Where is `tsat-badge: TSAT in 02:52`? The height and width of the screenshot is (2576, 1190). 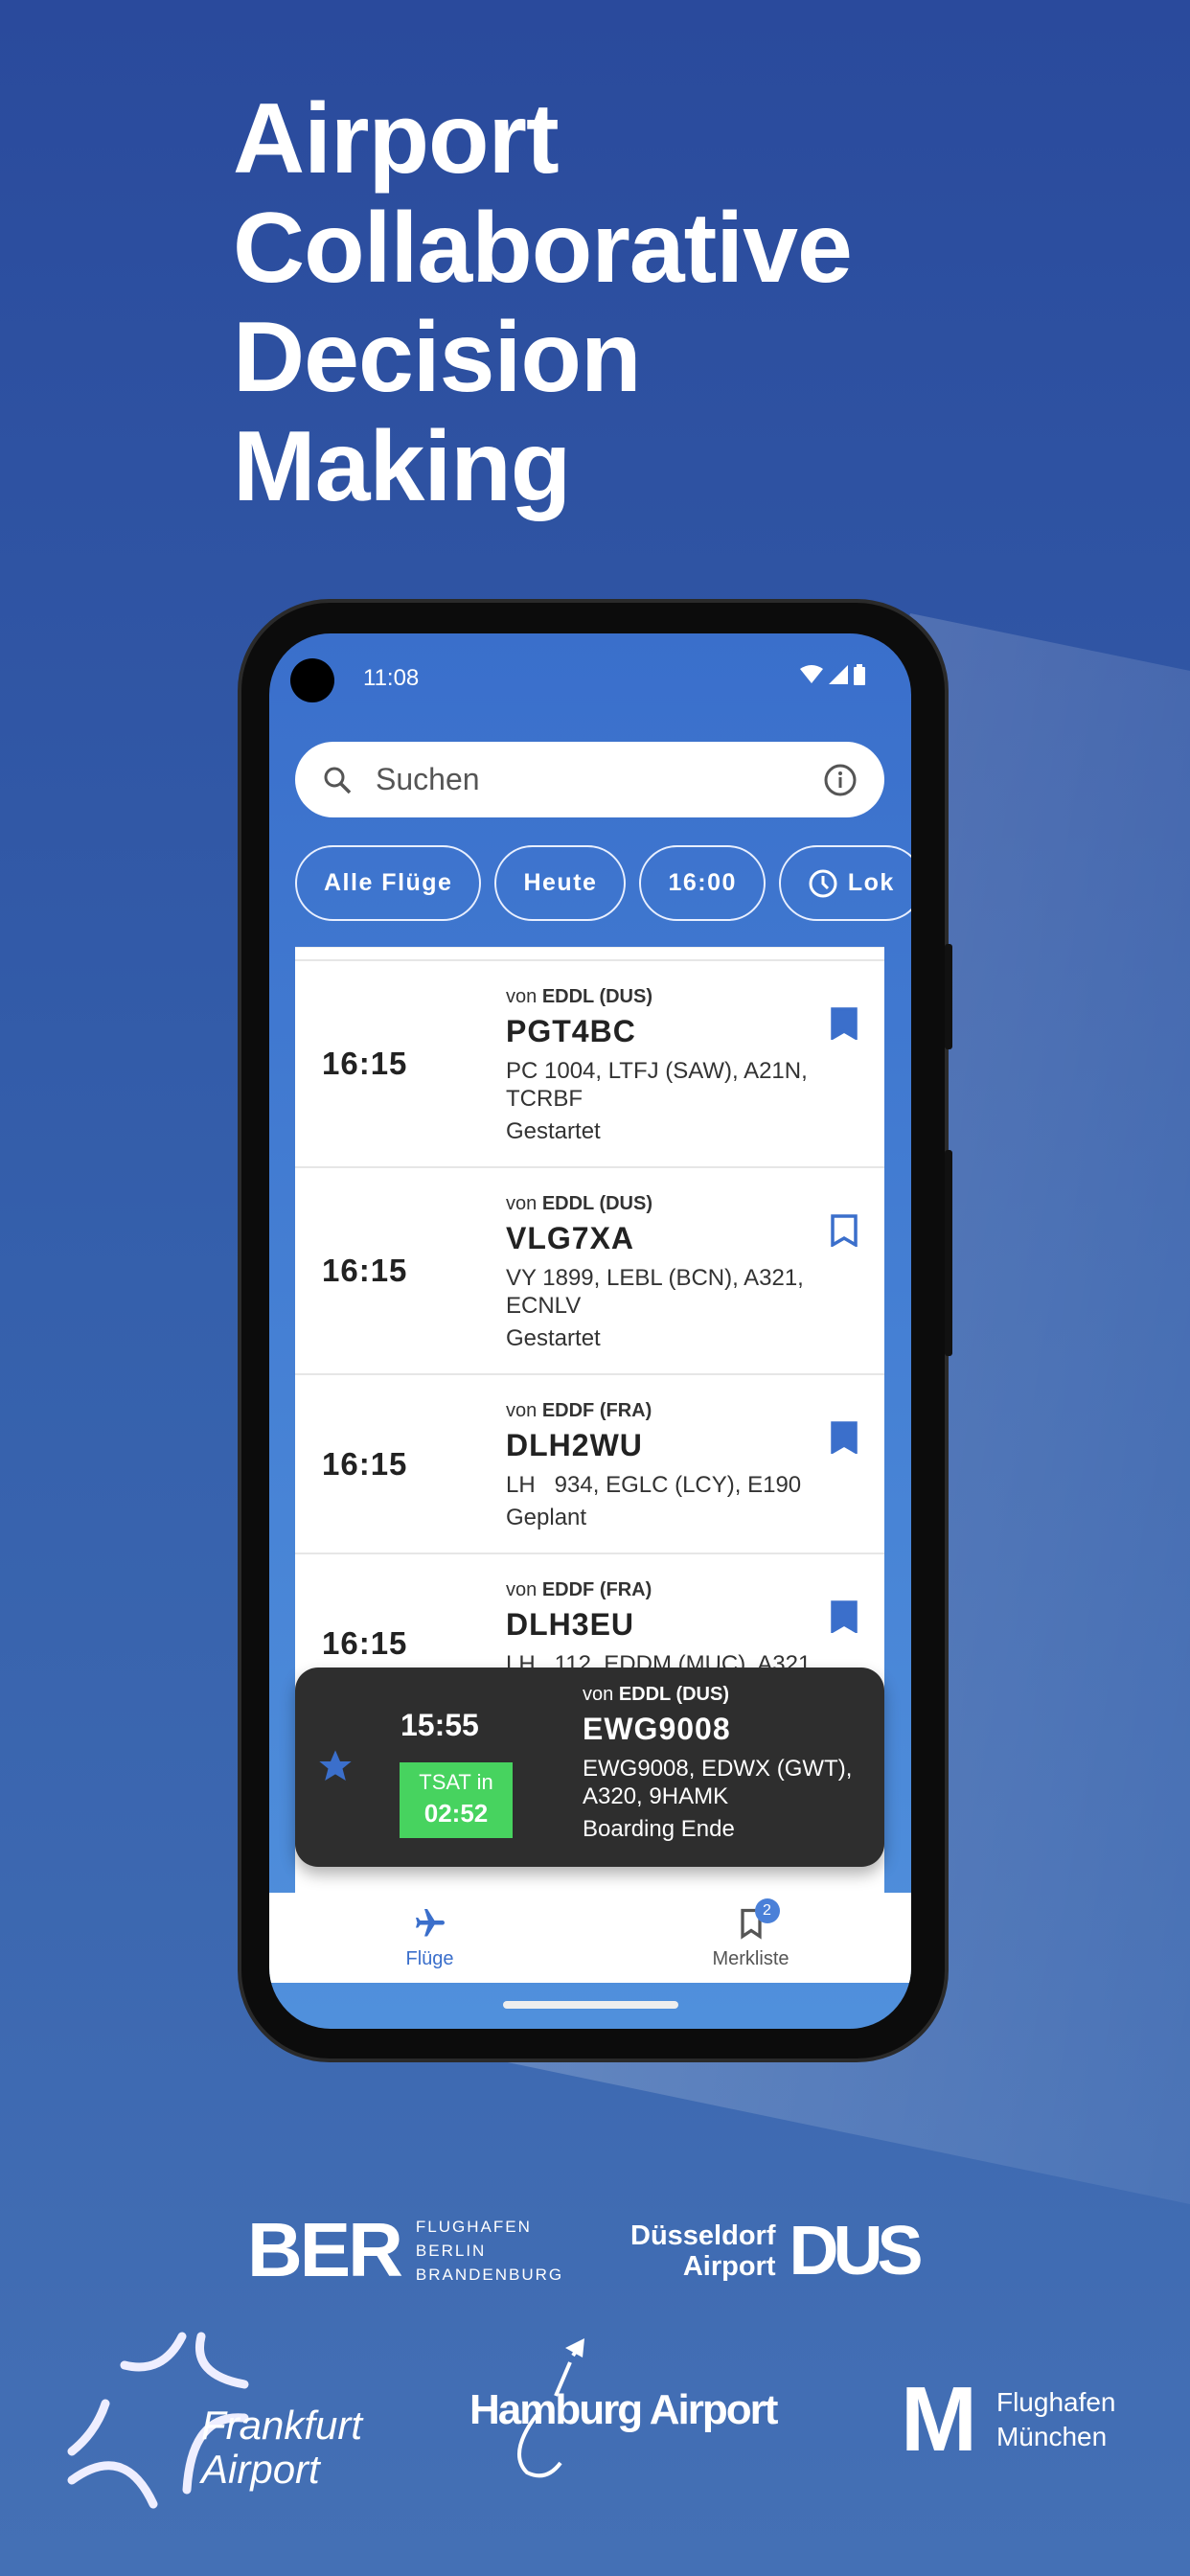
tsat-badge: TSAT in 02:52 is located at coordinates (457, 1800).